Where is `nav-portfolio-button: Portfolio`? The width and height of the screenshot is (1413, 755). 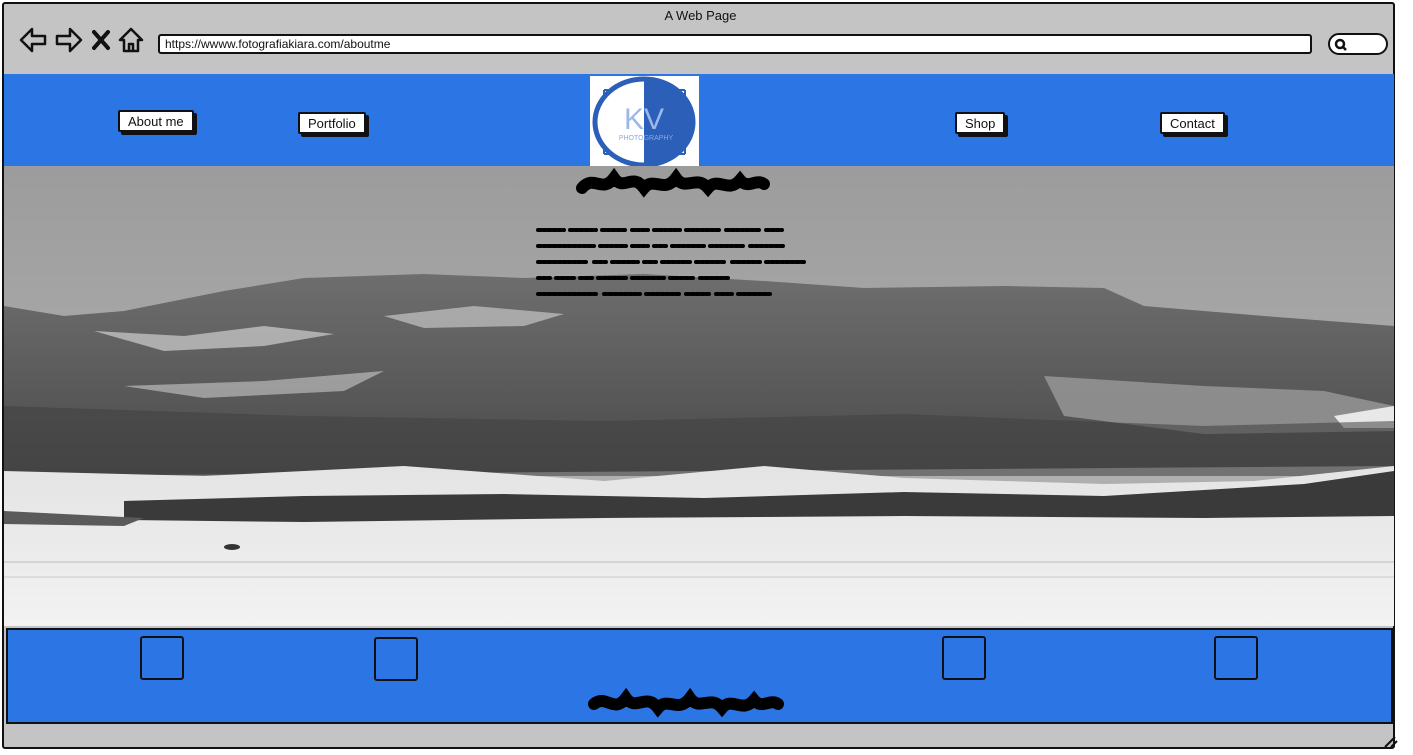
nav-portfolio-button: Portfolio is located at coordinates (332, 123).